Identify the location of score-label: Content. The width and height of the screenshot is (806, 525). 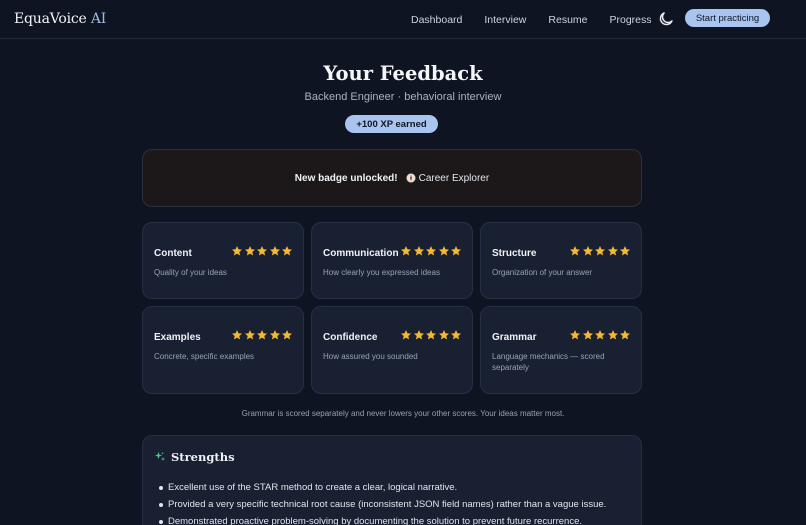
(173, 253).